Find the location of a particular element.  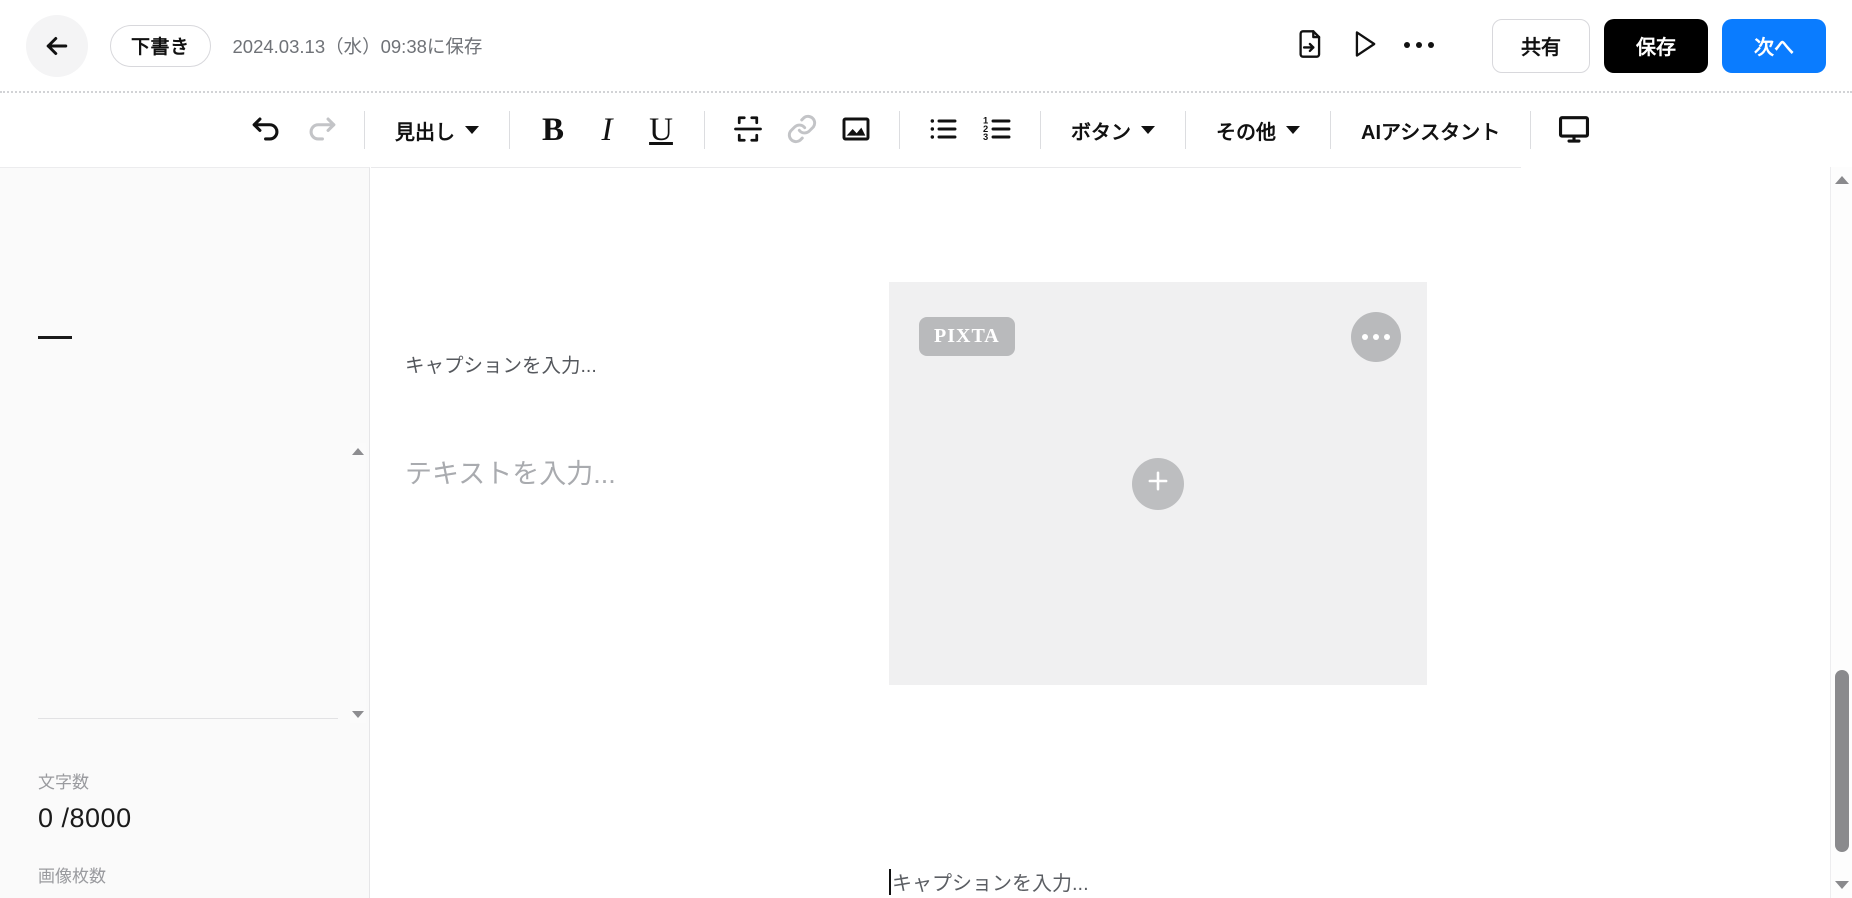

bullet-list-button is located at coordinates (943, 130).